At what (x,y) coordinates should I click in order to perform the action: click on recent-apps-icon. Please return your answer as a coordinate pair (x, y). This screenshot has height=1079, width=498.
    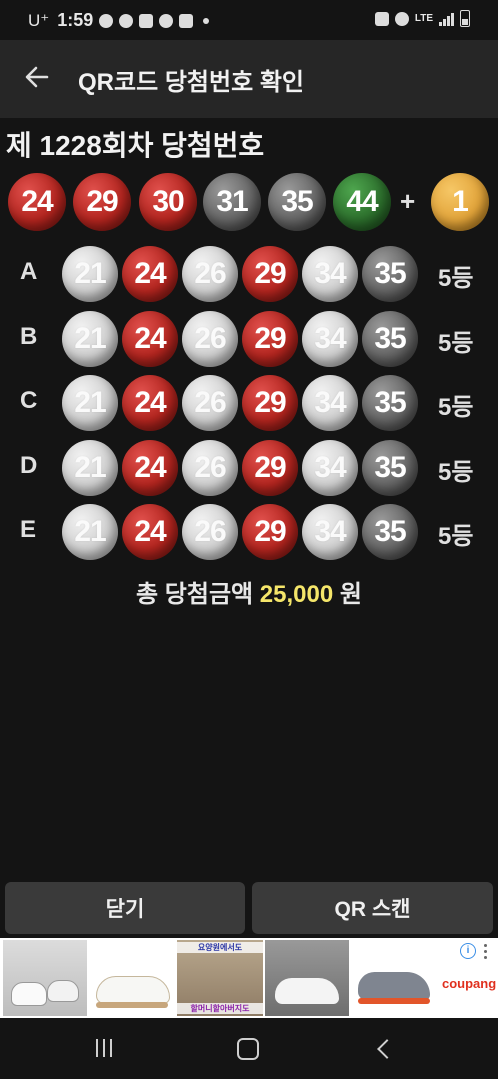
    Looking at the image, I should click on (107, 1048).